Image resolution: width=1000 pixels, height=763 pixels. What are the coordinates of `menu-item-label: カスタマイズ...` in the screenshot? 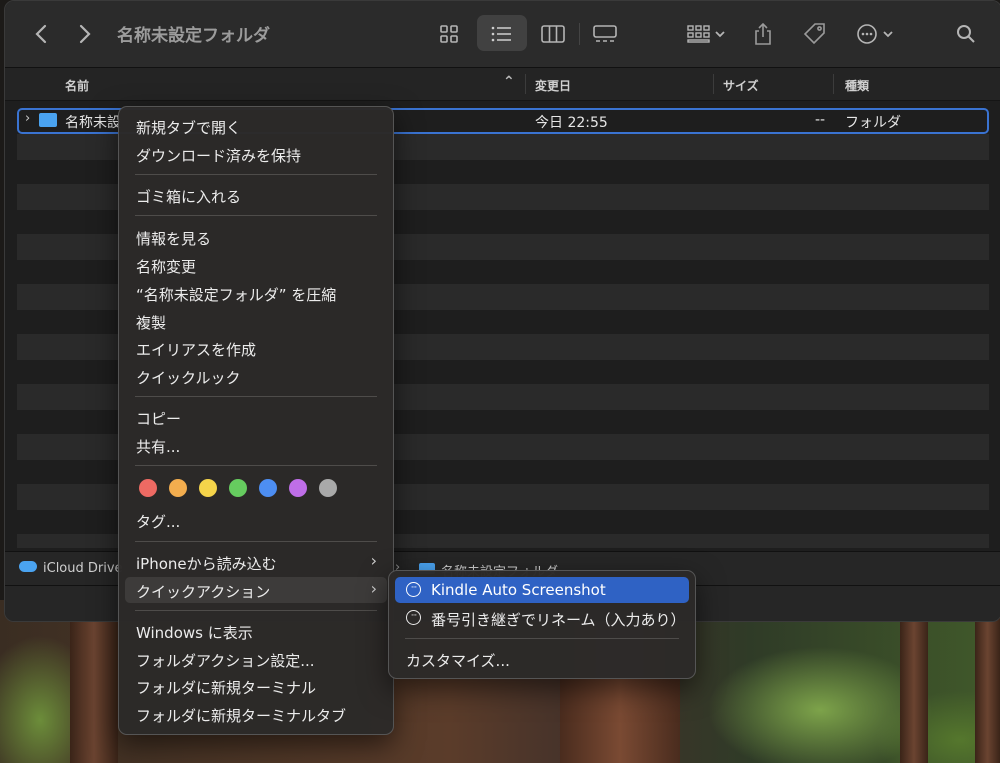 It's located at (458, 661).